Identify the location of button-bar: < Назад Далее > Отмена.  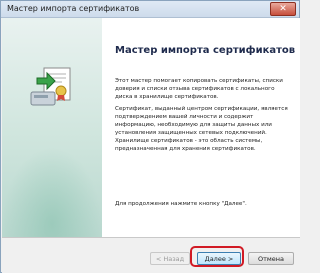
(151, 255).